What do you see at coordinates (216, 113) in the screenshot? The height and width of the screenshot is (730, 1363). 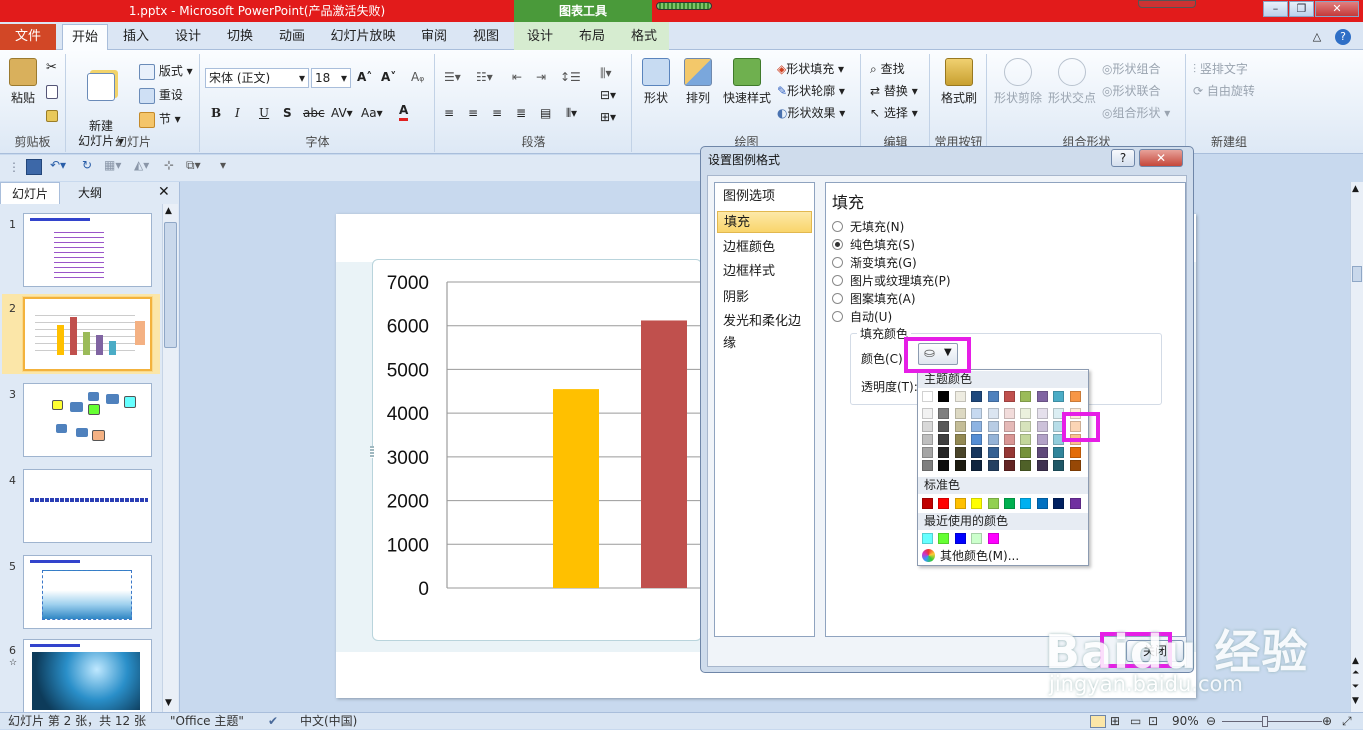 I see `bold-icon: B` at bounding box center [216, 113].